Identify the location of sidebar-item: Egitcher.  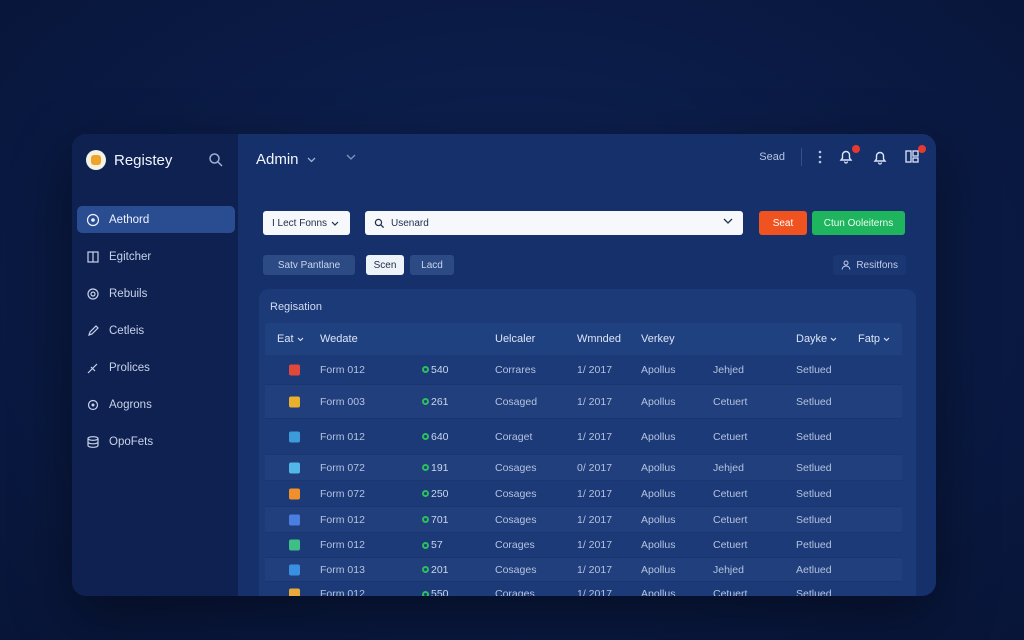
(156, 256).